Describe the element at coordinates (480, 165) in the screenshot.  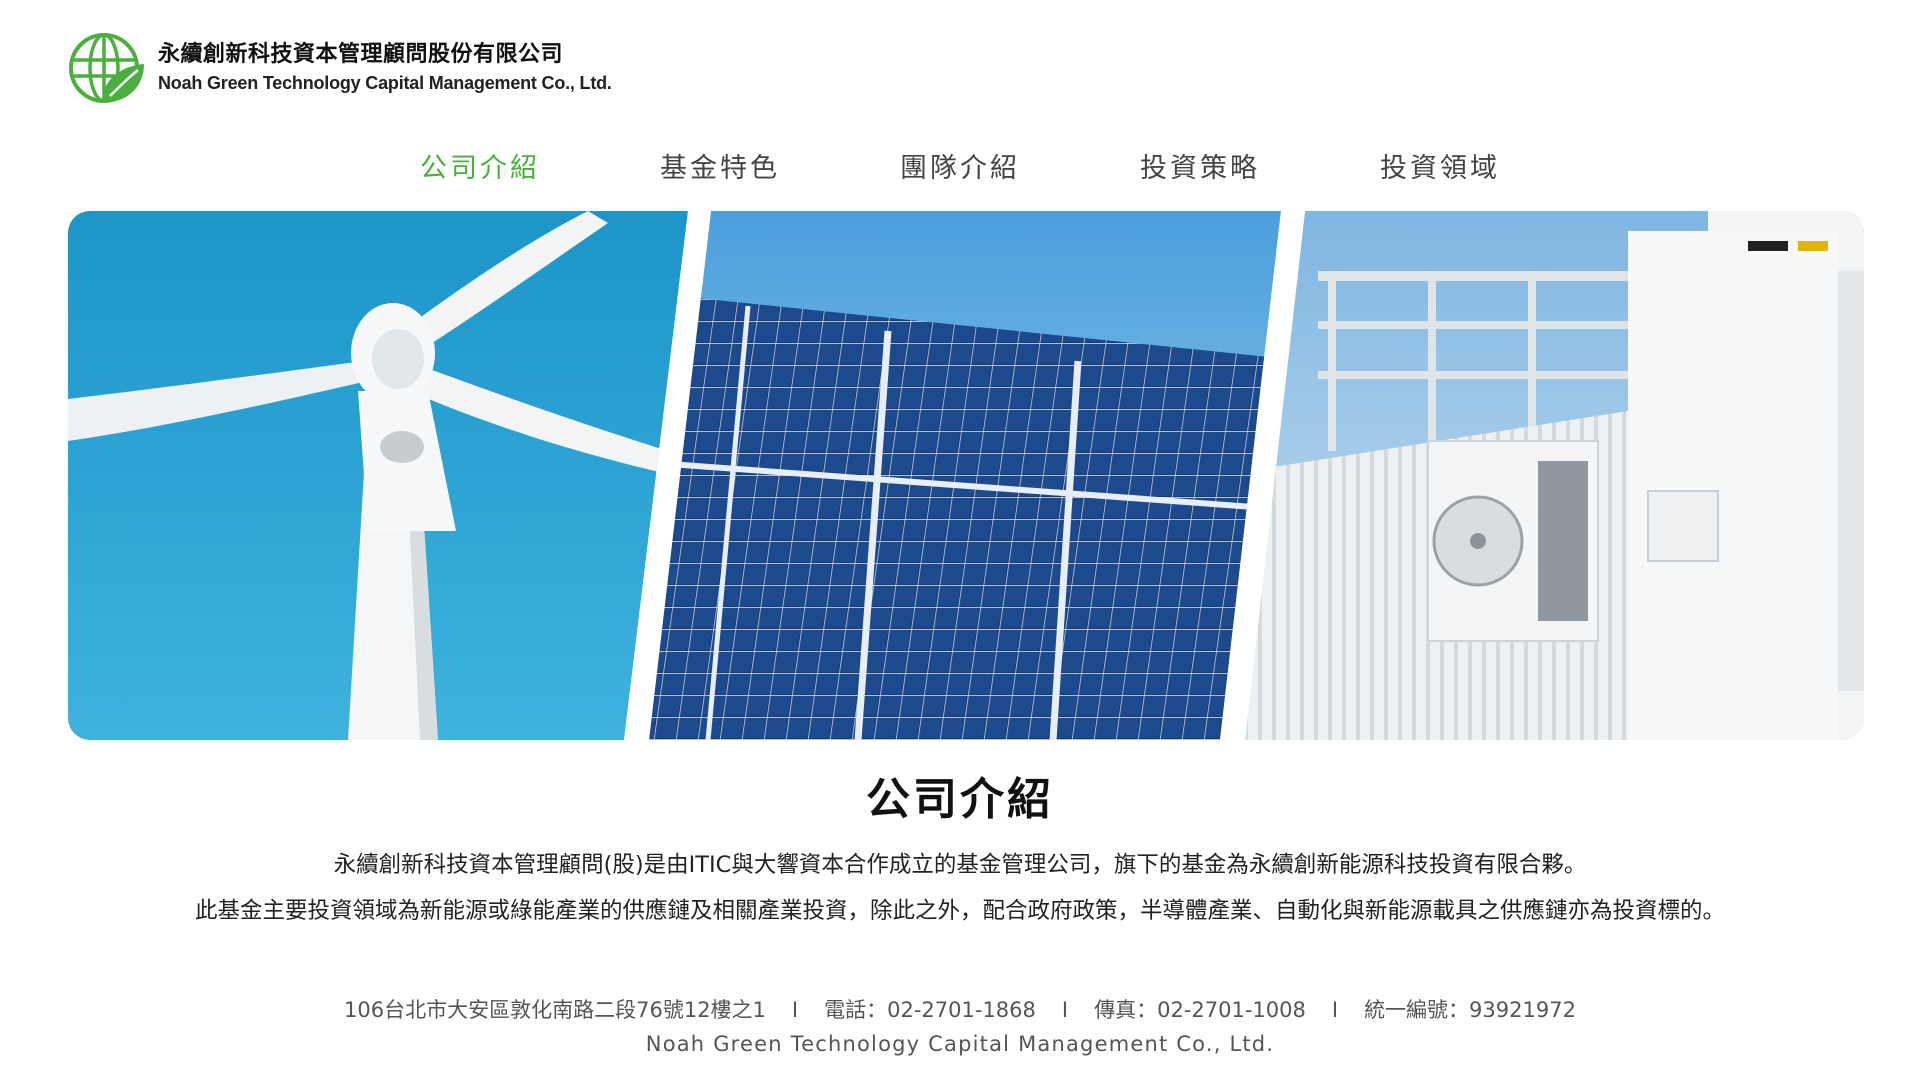
I see `nav-item-company-intro: 公司介紹` at that location.